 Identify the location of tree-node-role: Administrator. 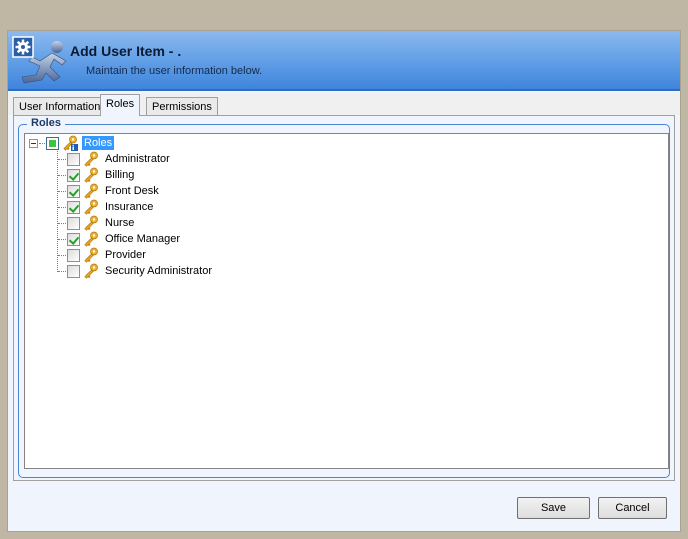
(119, 159).